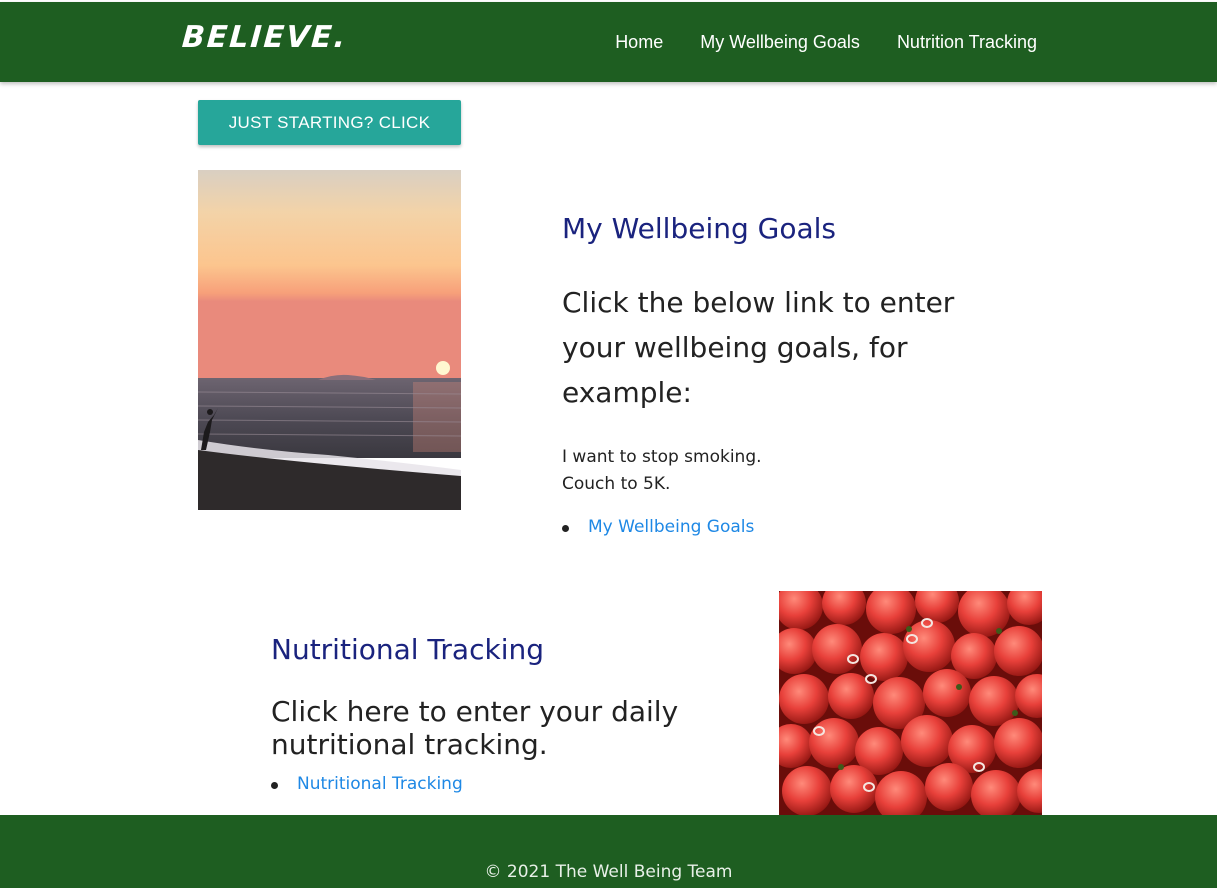 The image size is (1217, 888). I want to click on goal-example: I want to stop smoking., so click(662, 457).